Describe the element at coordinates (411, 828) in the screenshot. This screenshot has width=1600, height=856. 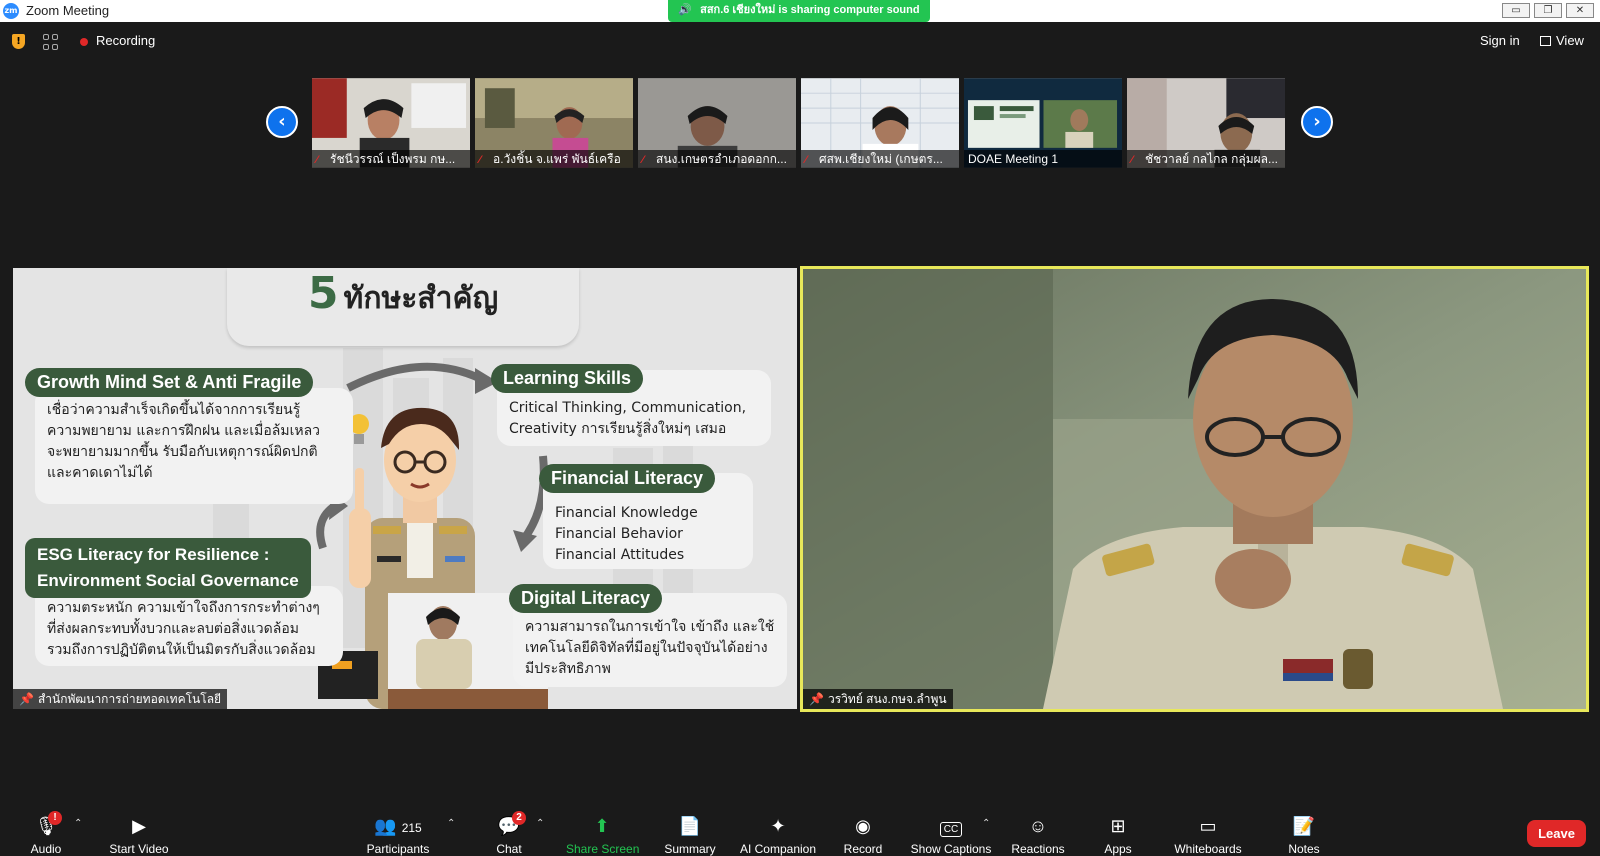
I see `participant-count: 215` at that location.